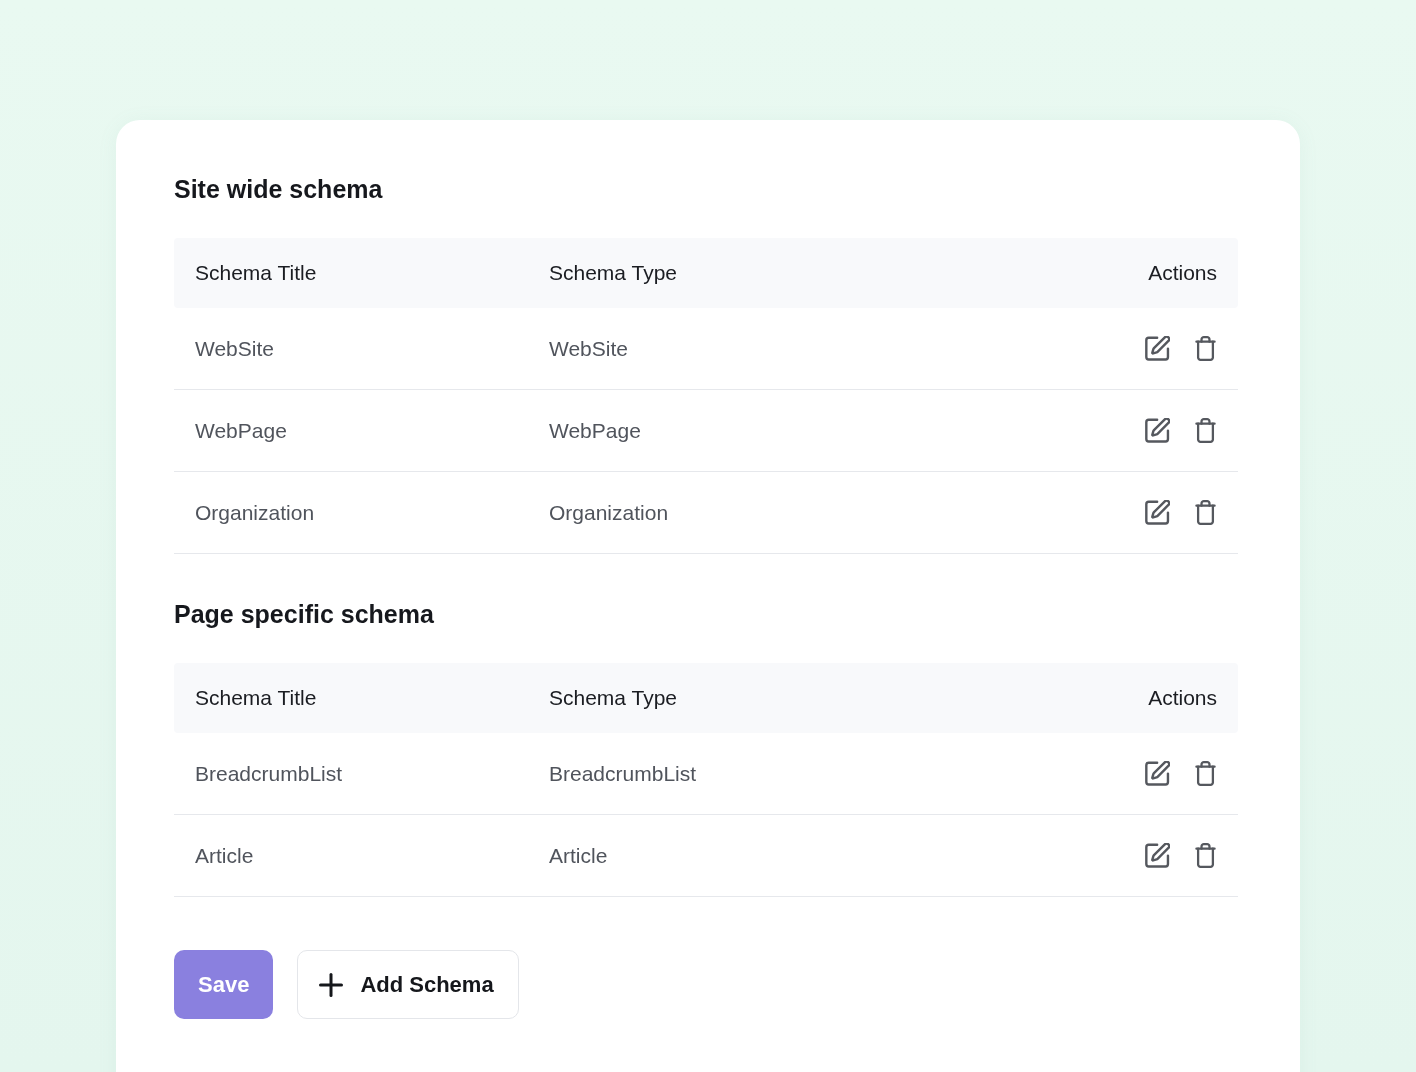 The image size is (1416, 1072). What do you see at coordinates (304, 614) in the screenshot?
I see `section-title: Page specific schema` at bounding box center [304, 614].